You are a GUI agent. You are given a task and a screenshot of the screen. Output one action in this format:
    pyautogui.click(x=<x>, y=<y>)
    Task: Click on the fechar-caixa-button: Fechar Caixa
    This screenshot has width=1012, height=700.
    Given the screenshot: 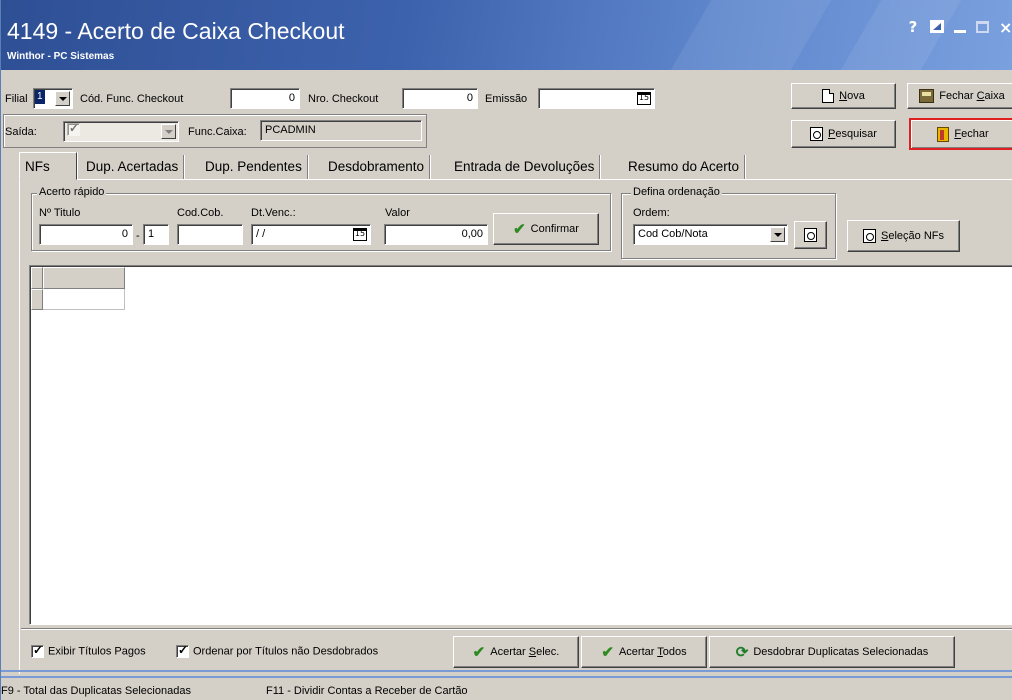 What is the action you would take?
    pyautogui.click(x=959, y=96)
    